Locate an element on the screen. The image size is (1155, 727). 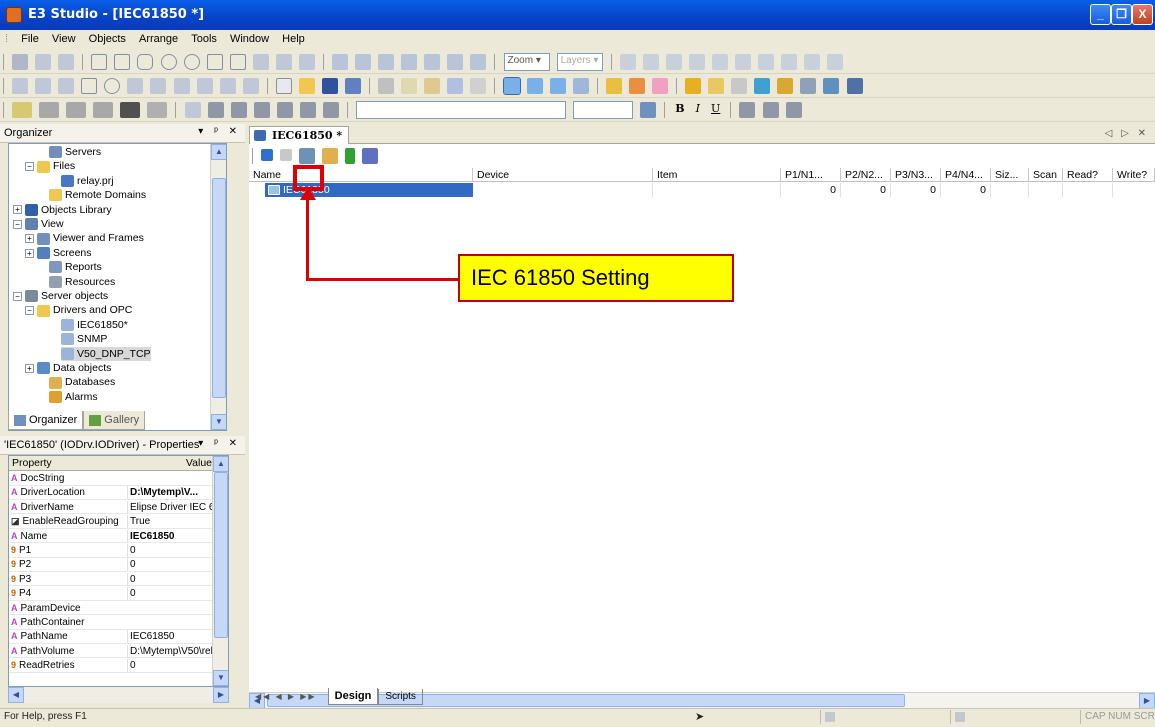
add-tag-icon is located at coordinates (267, 155).